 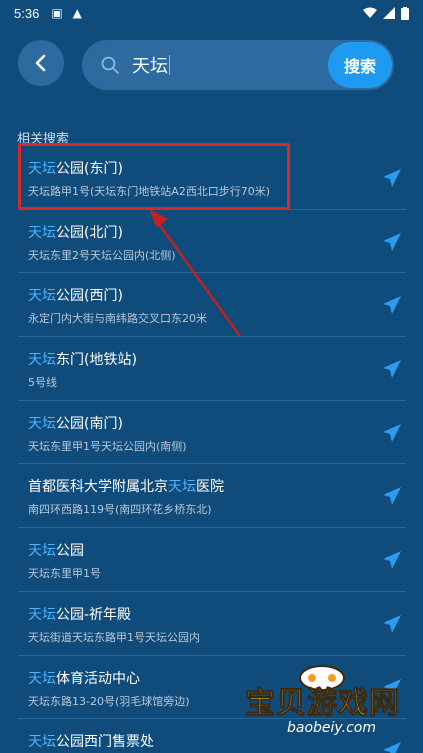 I want to click on watermark-domain: baobeiy.com, so click(x=331, y=728).